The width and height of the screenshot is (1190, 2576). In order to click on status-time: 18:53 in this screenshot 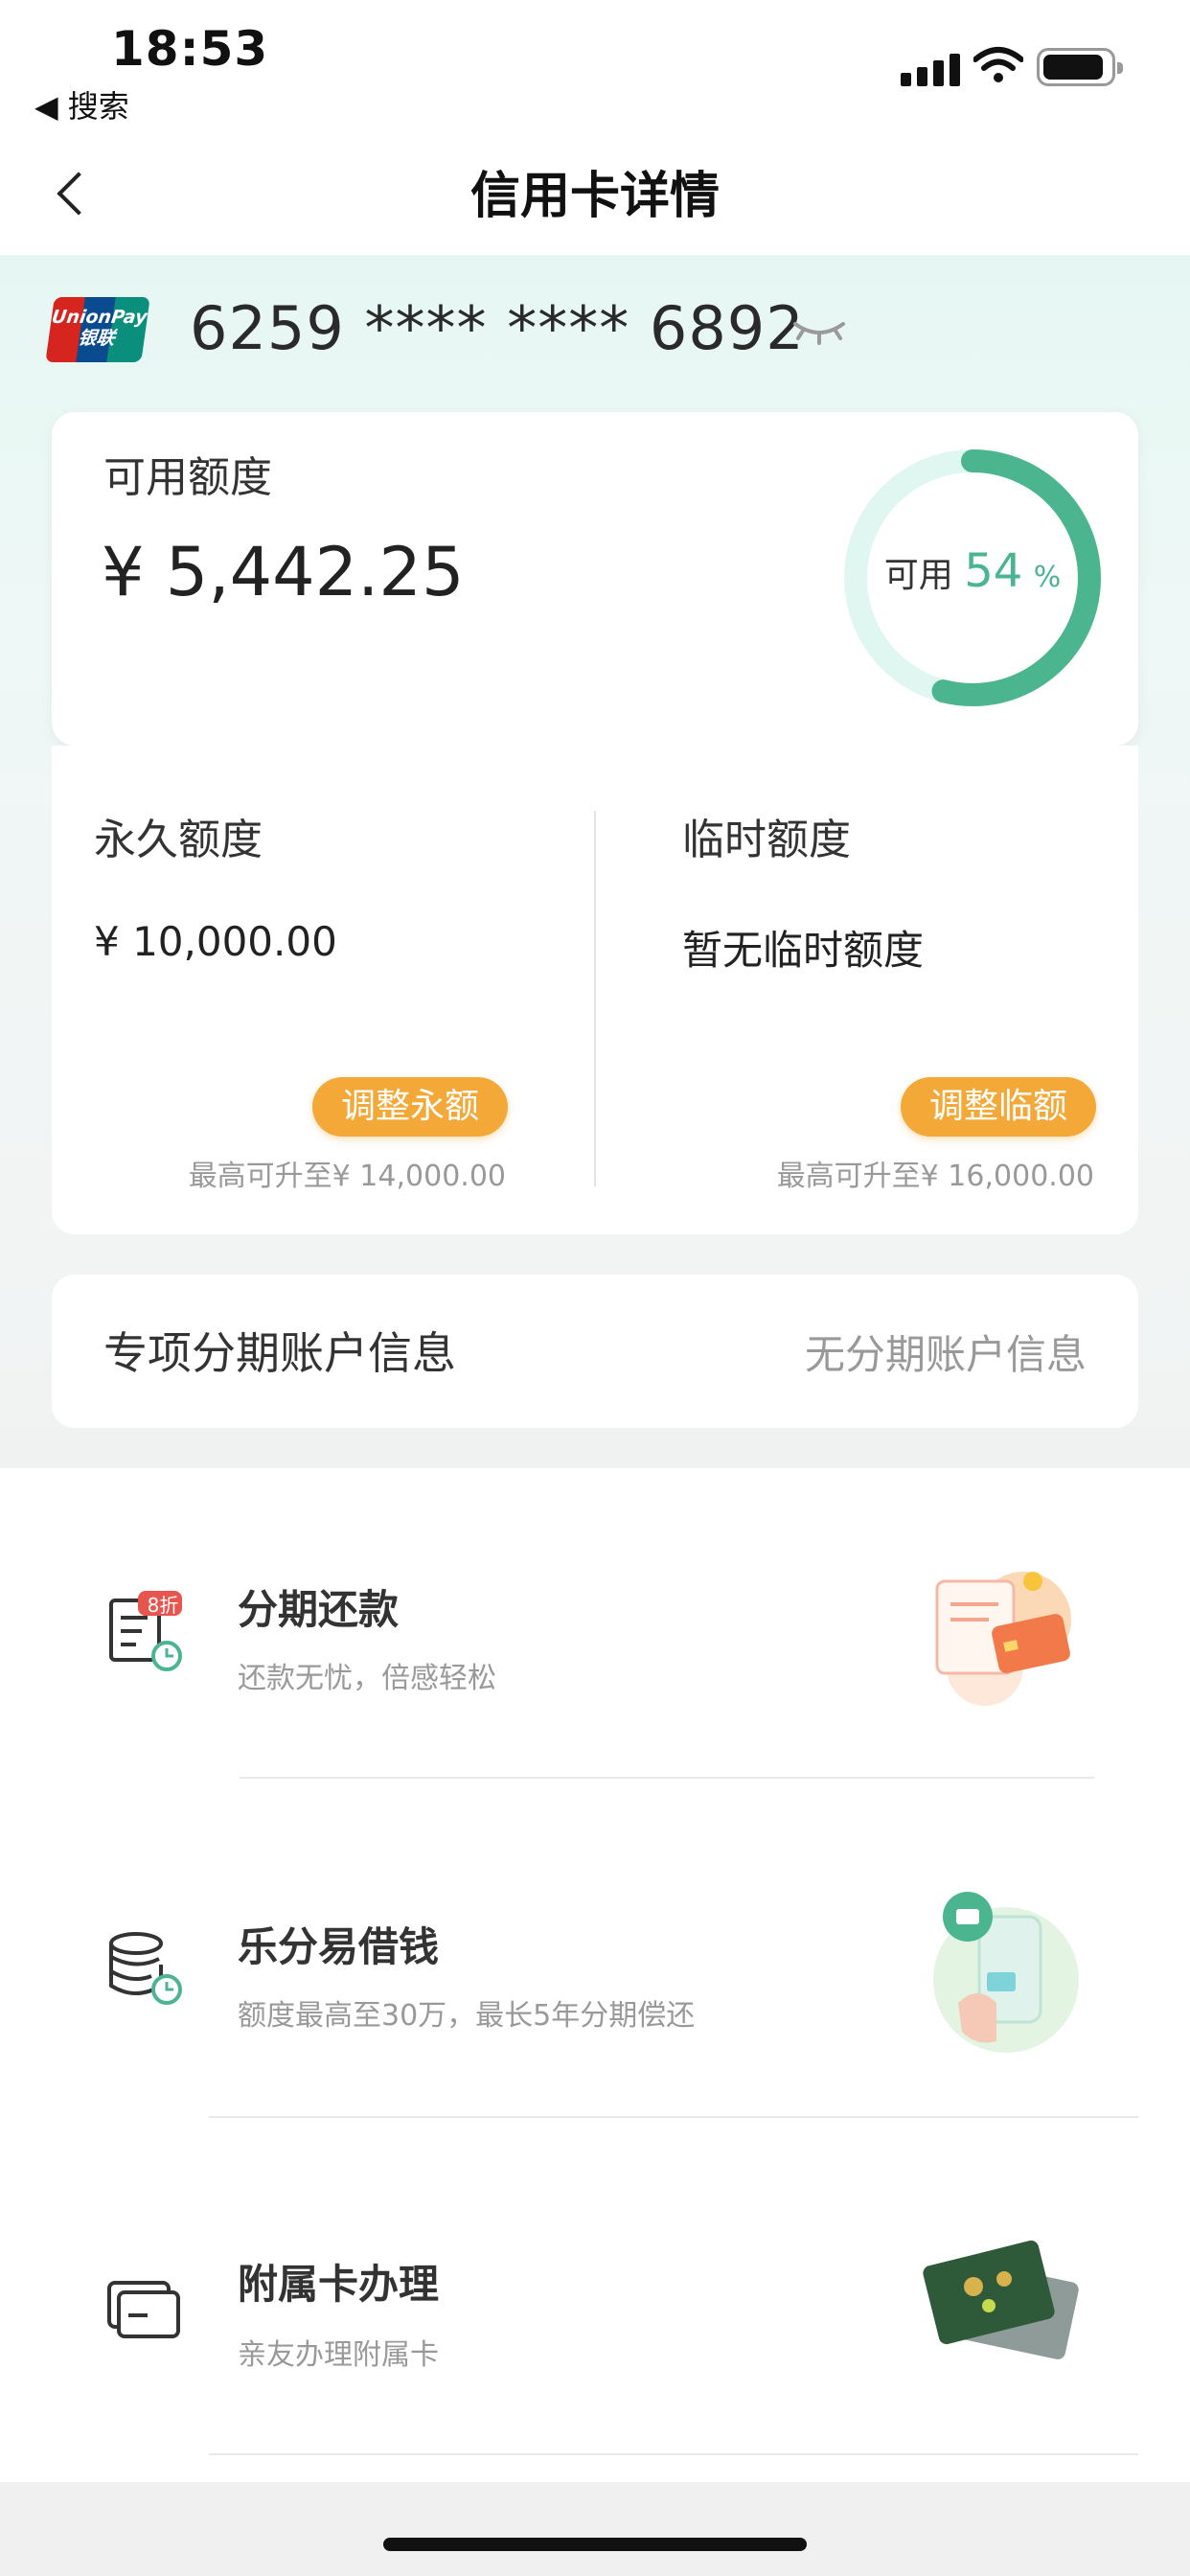, I will do `click(190, 49)`.